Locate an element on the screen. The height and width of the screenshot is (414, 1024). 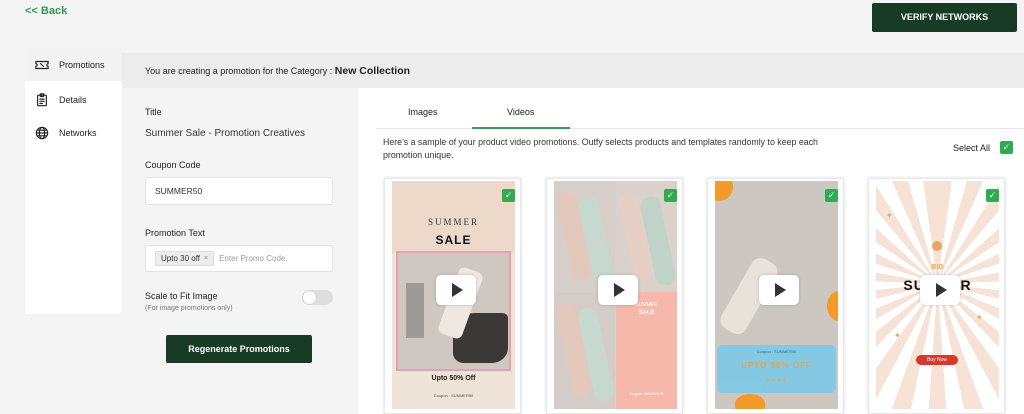
coupon-value: SUMMER50 is located at coordinates (179, 191).